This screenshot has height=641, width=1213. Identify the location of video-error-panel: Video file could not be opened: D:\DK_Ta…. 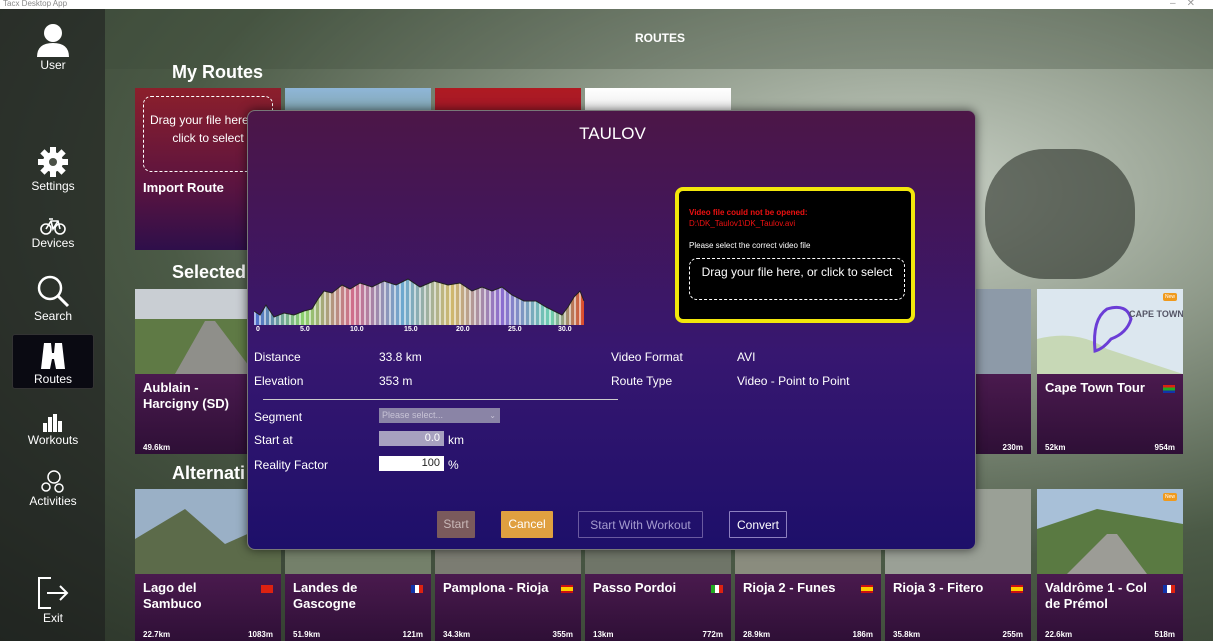
(795, 255).